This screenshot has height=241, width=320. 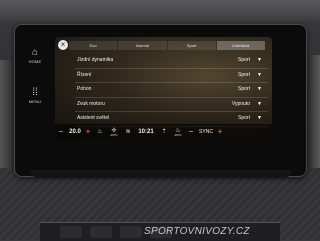 I want to click on fan-auto-button: ✢ AUTO, so click(x=114, y=132).